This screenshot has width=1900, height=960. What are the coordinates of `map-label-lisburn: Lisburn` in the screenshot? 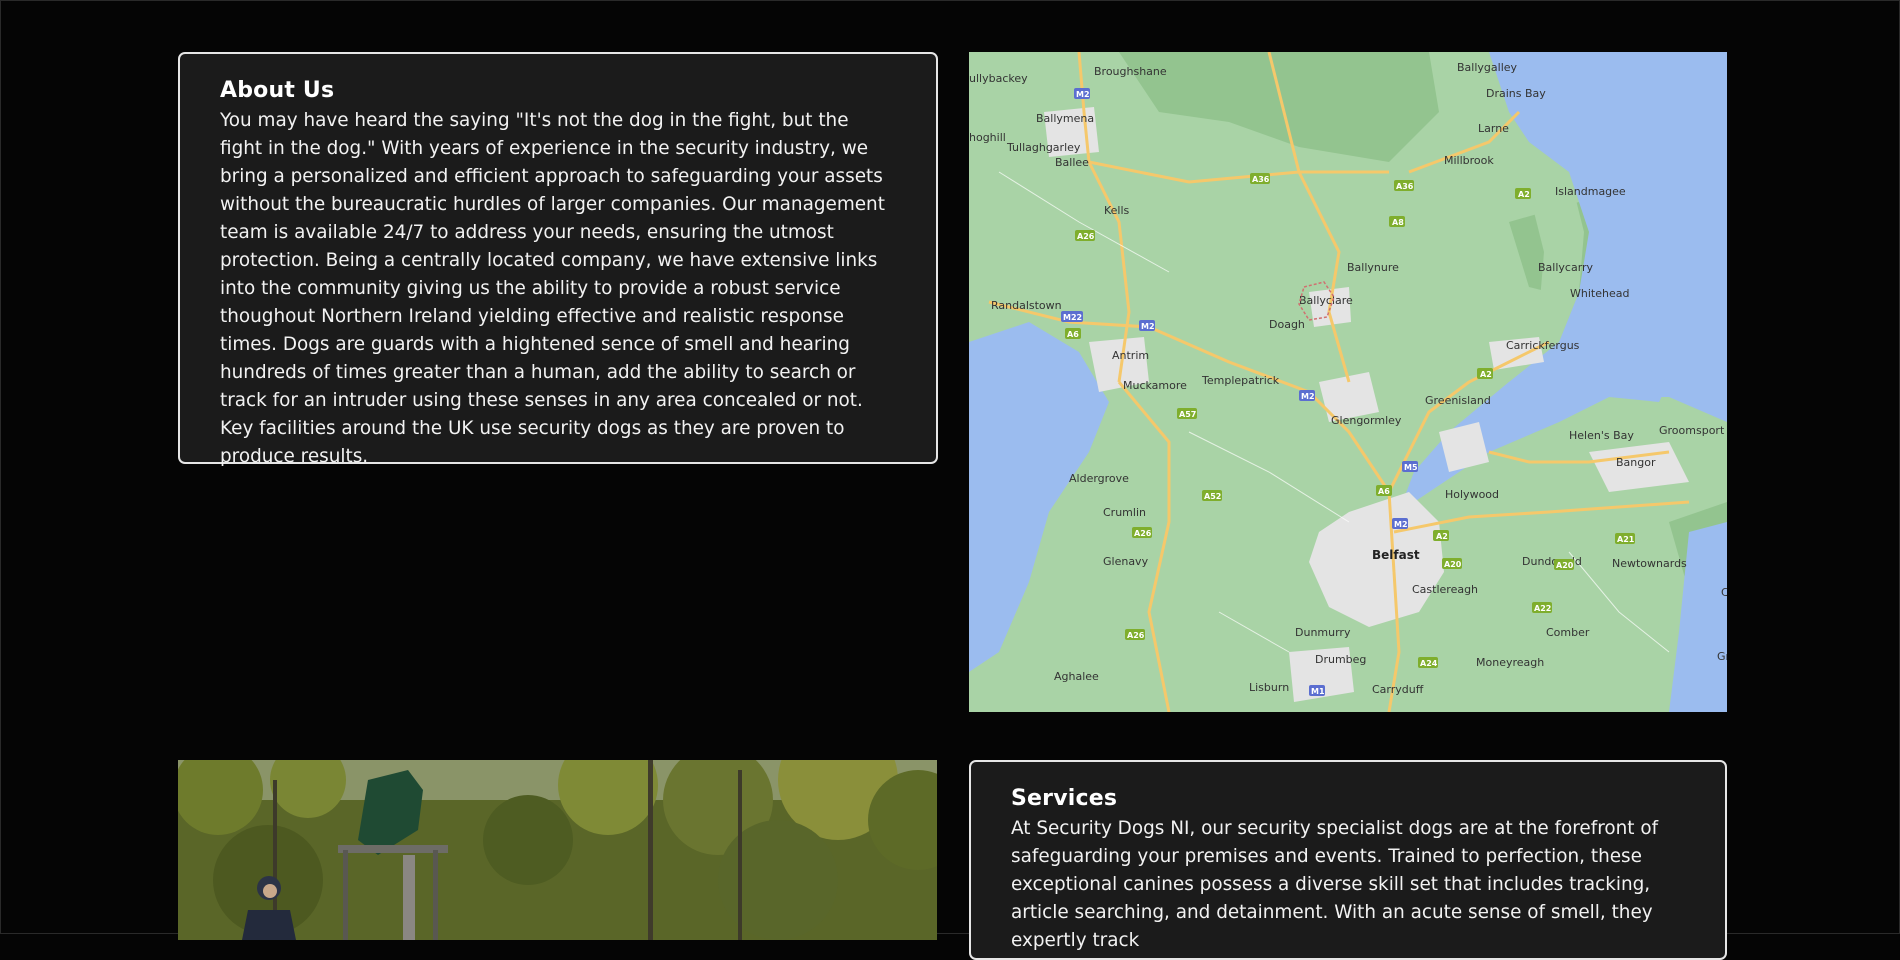 It's located at (1269, 687).